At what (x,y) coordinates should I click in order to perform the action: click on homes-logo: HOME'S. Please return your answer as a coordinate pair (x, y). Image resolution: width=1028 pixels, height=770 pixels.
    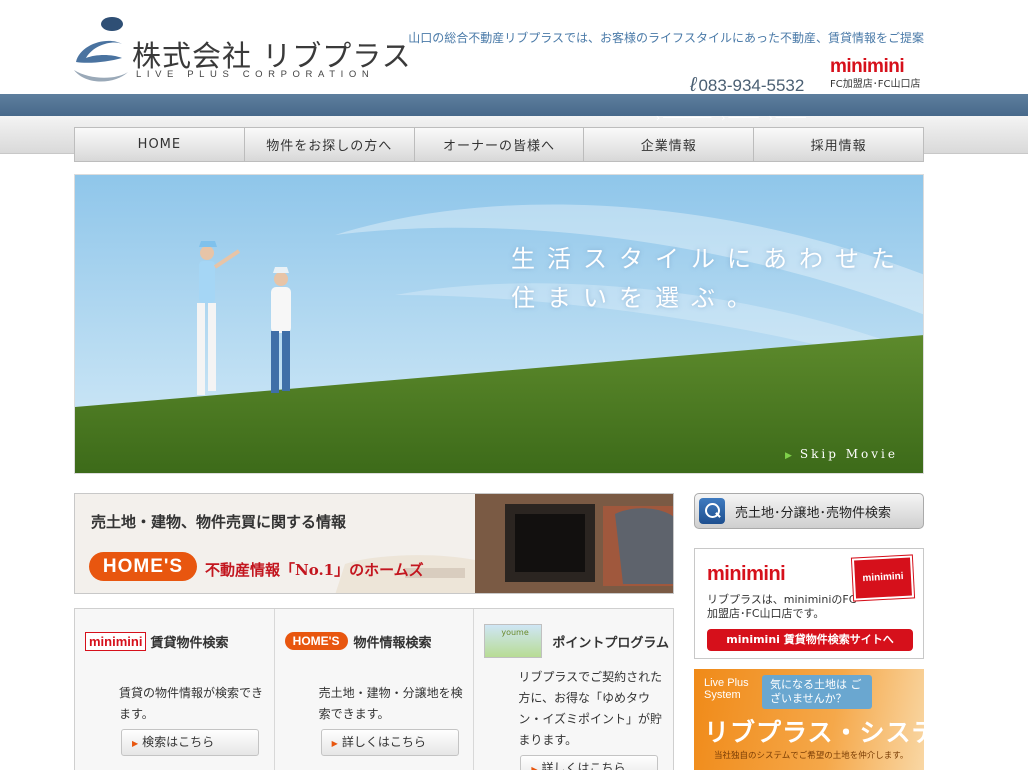
    Looking at the image, I should click on (143, 566).